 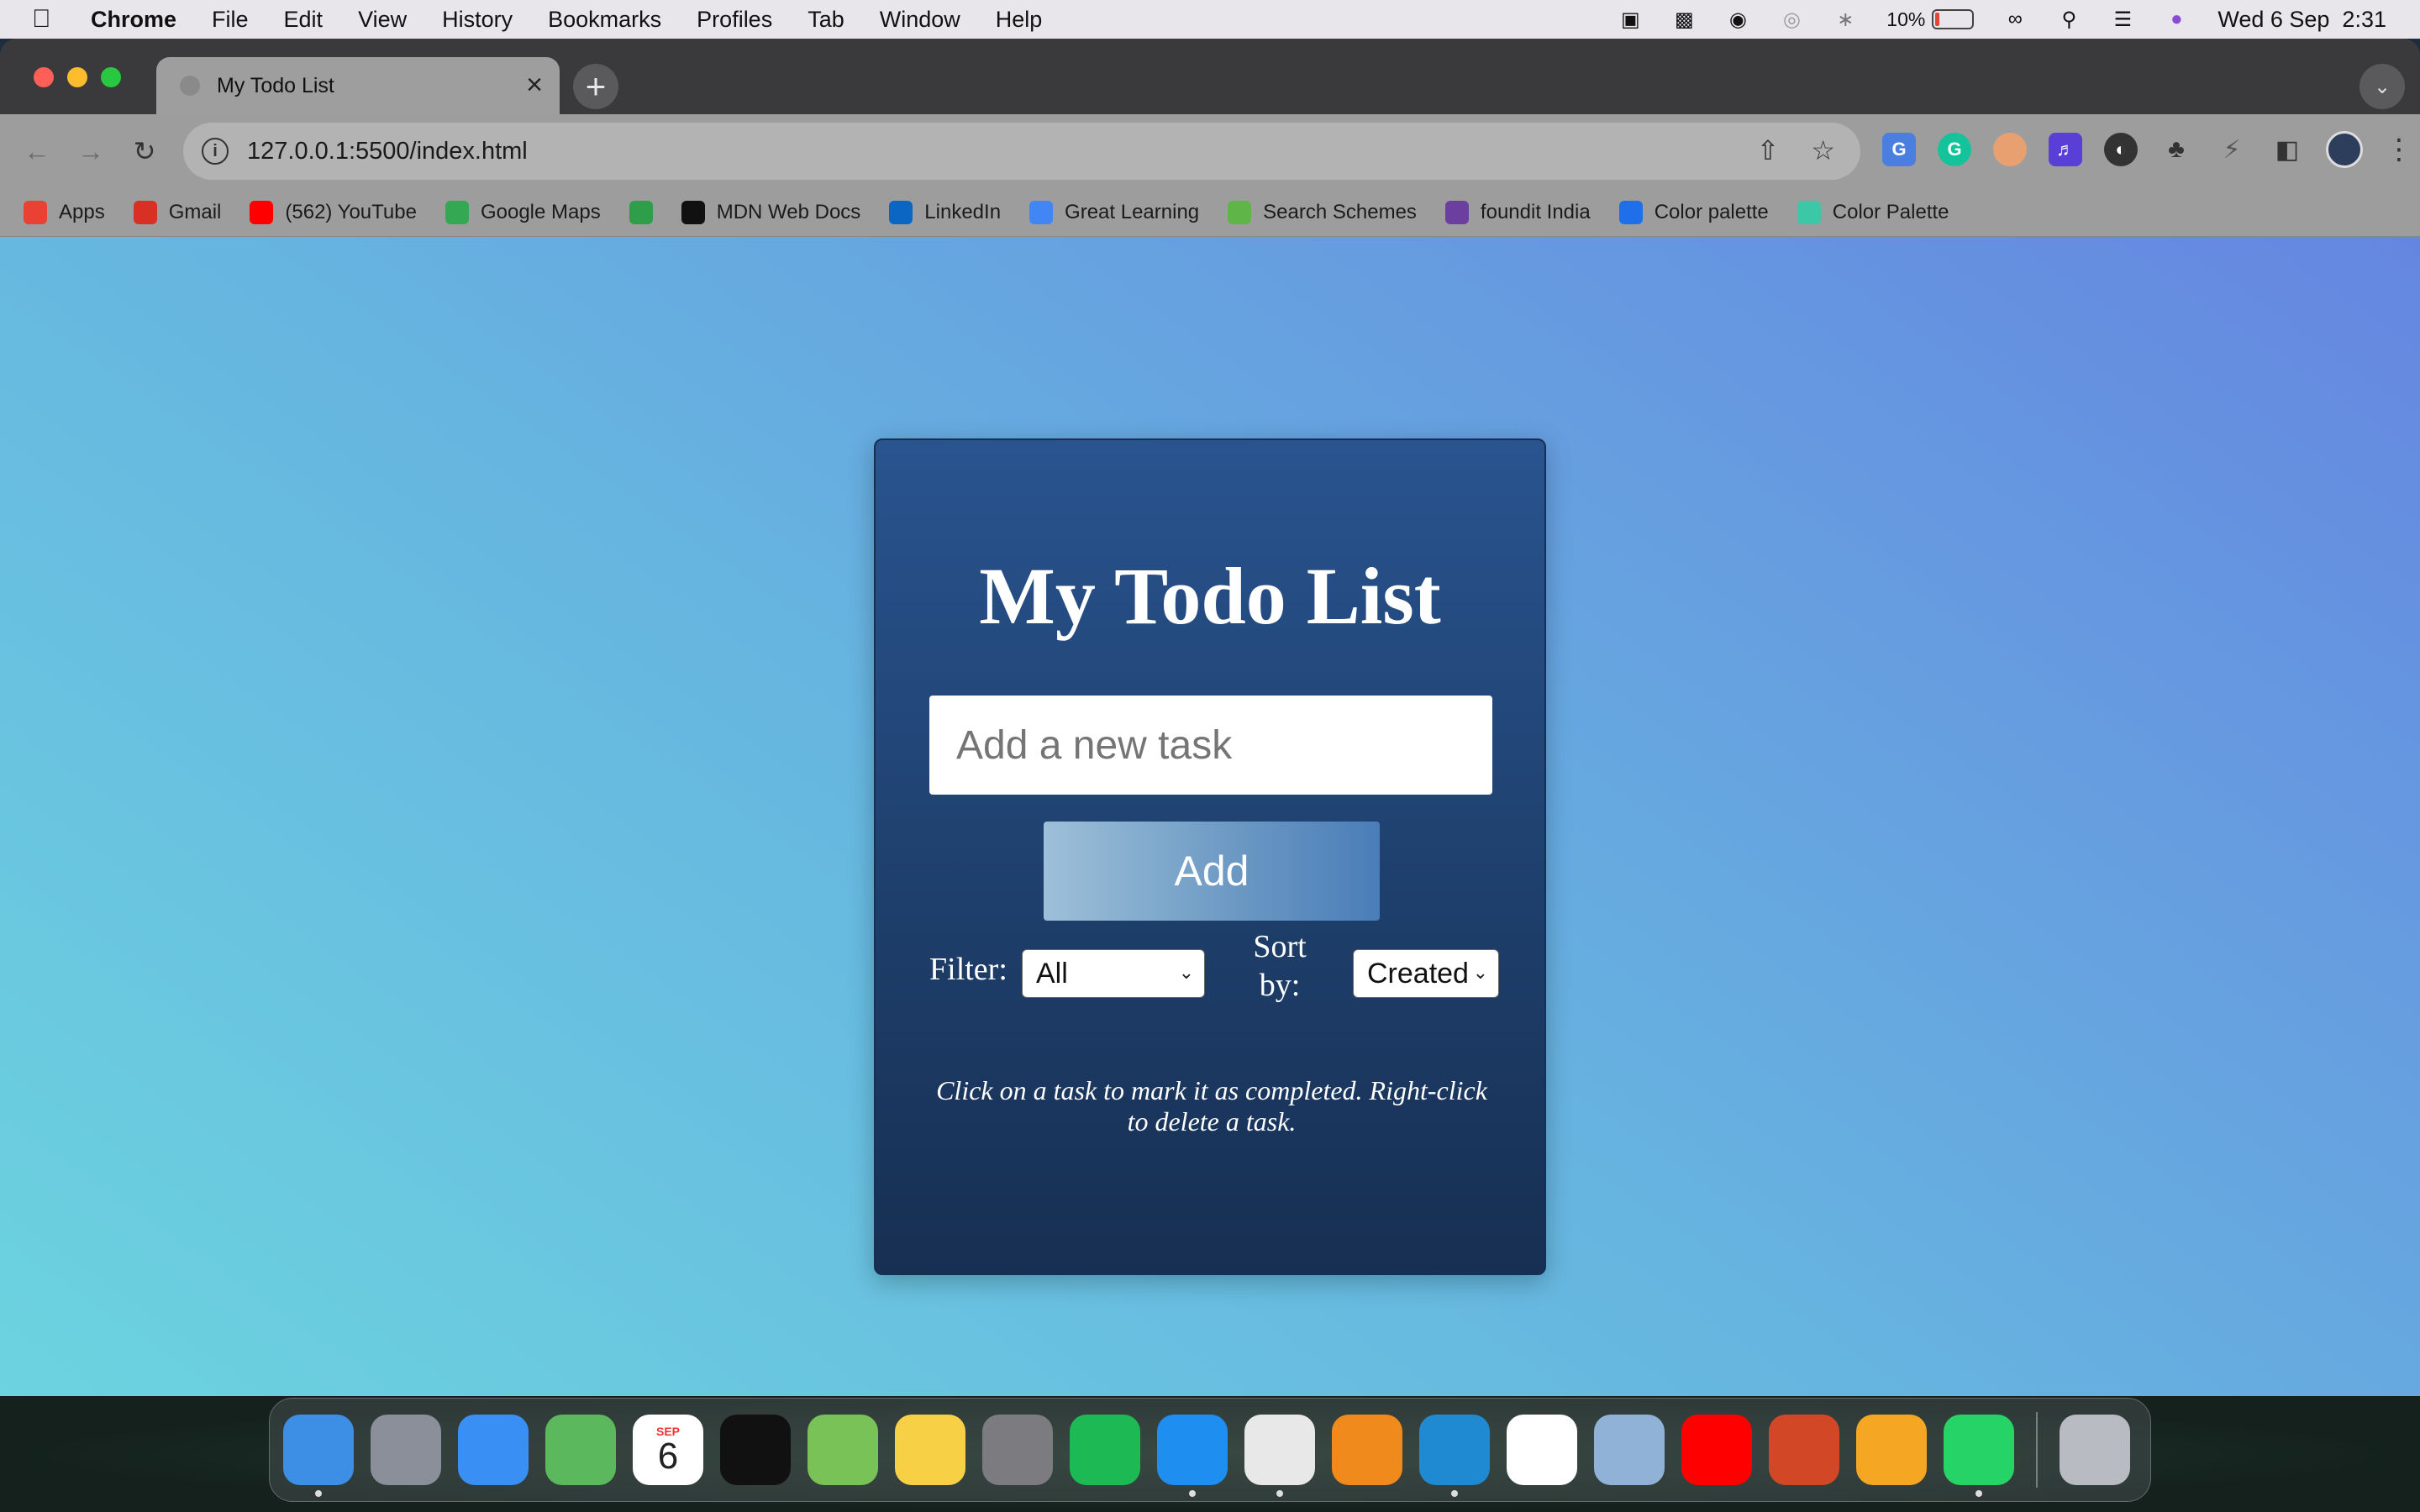 What do you see at coordinates (930, 1450) in the screenshot?
I see `notes-icon` at bounding box center [930, 1450].